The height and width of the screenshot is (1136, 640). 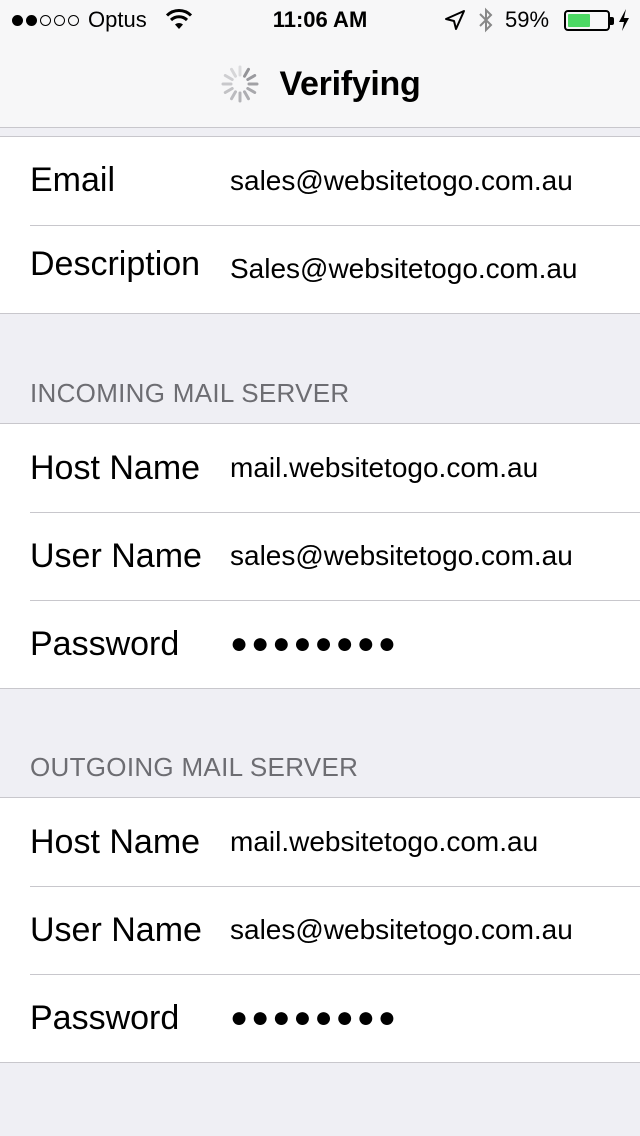 I want to click on charging-bolt-icon, so click(x=624, y=20).